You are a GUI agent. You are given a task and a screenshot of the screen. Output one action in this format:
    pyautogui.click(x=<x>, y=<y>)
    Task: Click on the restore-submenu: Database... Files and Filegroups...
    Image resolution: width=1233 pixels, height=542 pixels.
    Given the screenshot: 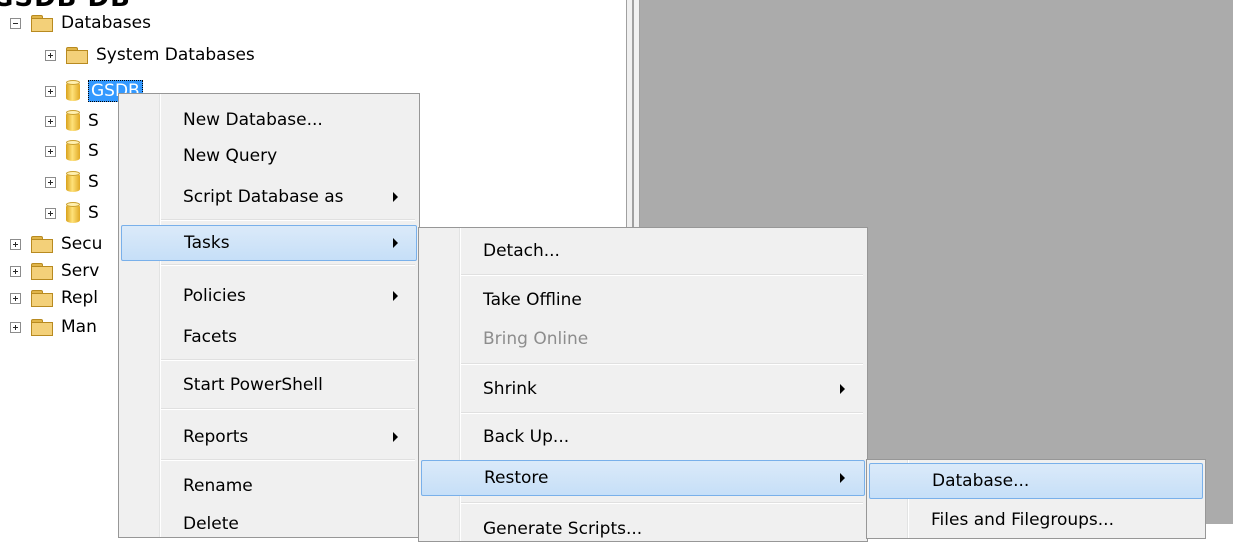 What is the action you would take?
    pyautogui.click(x=1036, y=499)
    